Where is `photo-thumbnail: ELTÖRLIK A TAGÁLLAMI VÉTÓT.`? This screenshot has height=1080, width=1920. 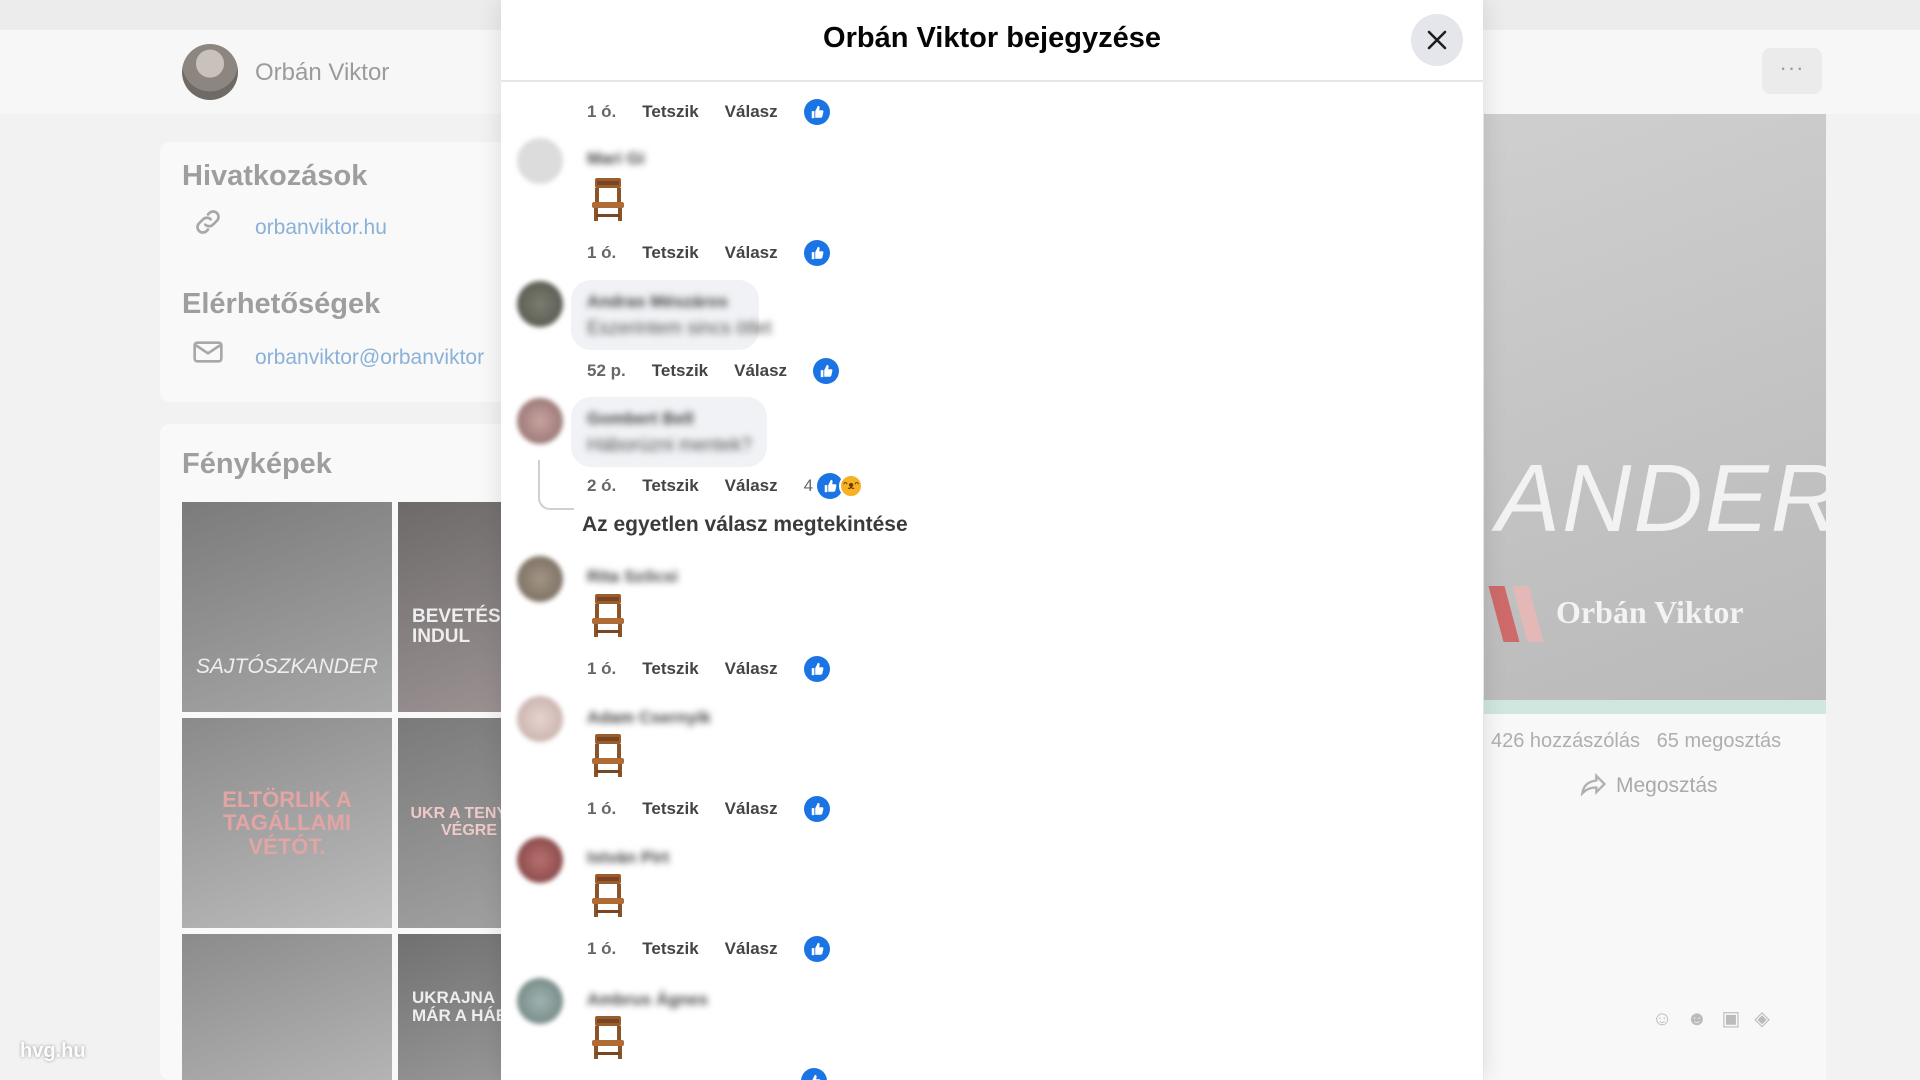
photo-thumbnail: ELTÖRLIK A TAGÁLLAMI VÉTÓT. is located at coordinates (287, 823).